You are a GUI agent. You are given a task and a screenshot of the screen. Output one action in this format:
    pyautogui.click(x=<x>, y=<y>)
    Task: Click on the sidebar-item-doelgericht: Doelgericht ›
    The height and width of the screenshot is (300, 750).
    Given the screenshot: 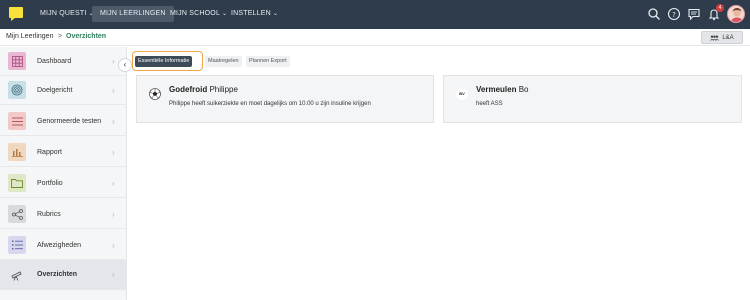 What is the action you would take?
    pyautogui.click(x=63, y=90)
    